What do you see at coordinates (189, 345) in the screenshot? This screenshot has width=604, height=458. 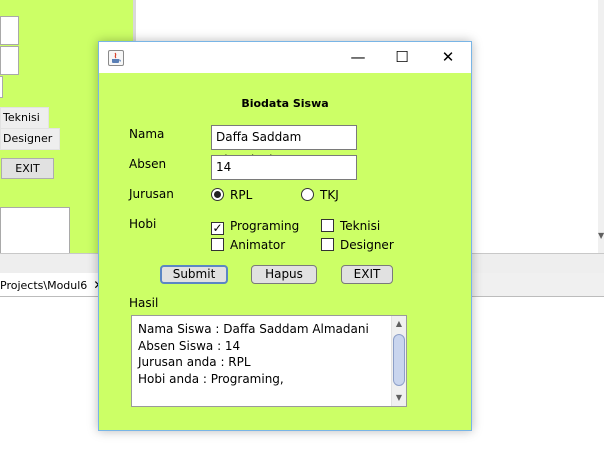 I see `hasil-line: Absen Siswa : 14` at bounding box center [189, 345].